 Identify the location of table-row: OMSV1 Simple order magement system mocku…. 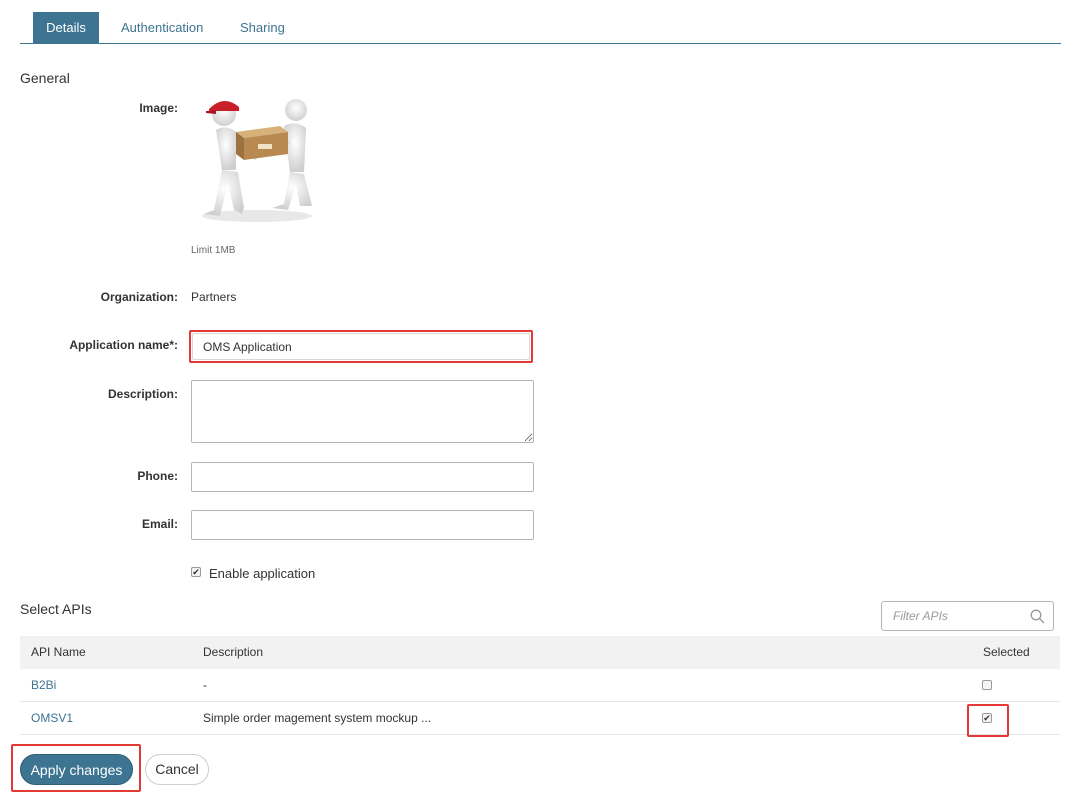
(540, 718).